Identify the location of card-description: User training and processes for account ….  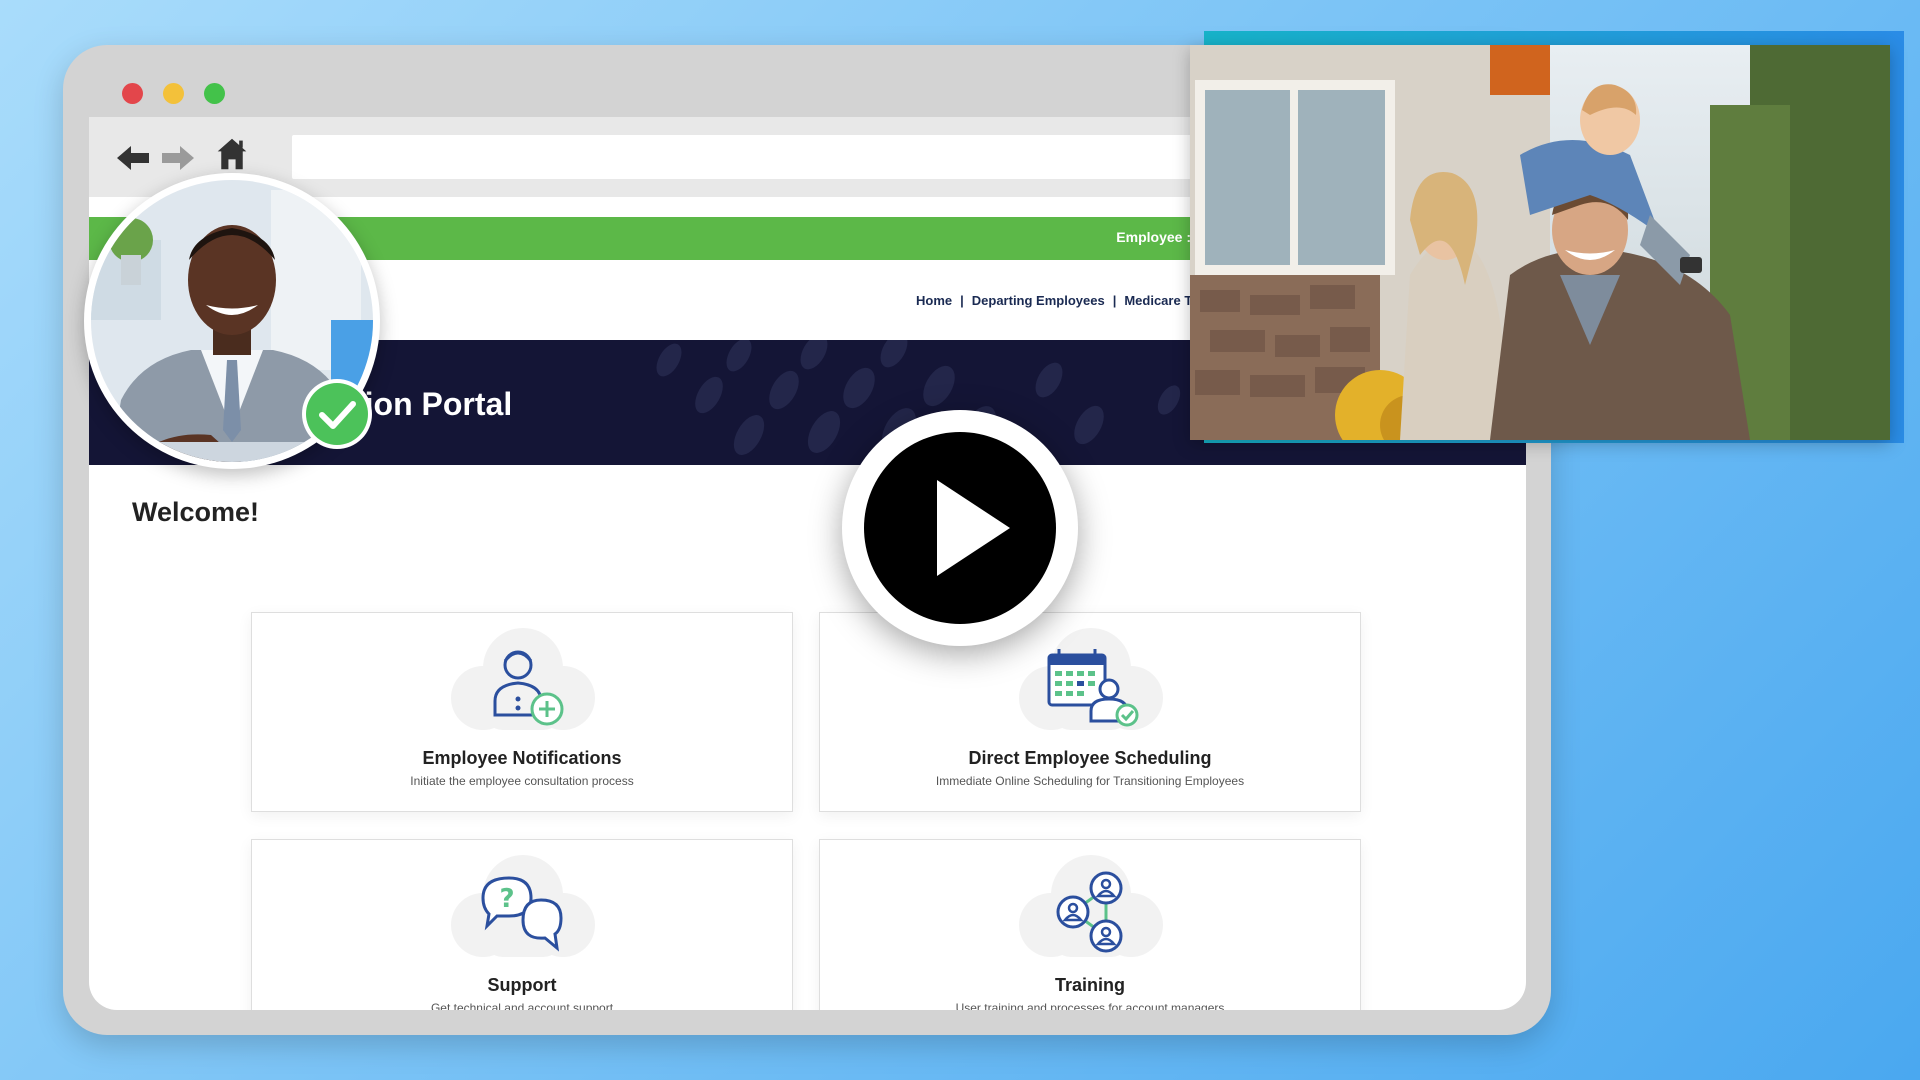
(1090, 1005).